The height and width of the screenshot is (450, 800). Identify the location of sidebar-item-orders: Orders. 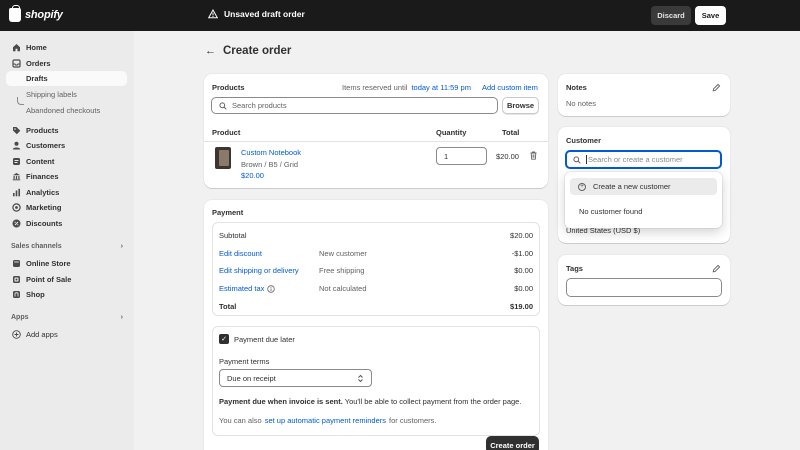
(66, 63).